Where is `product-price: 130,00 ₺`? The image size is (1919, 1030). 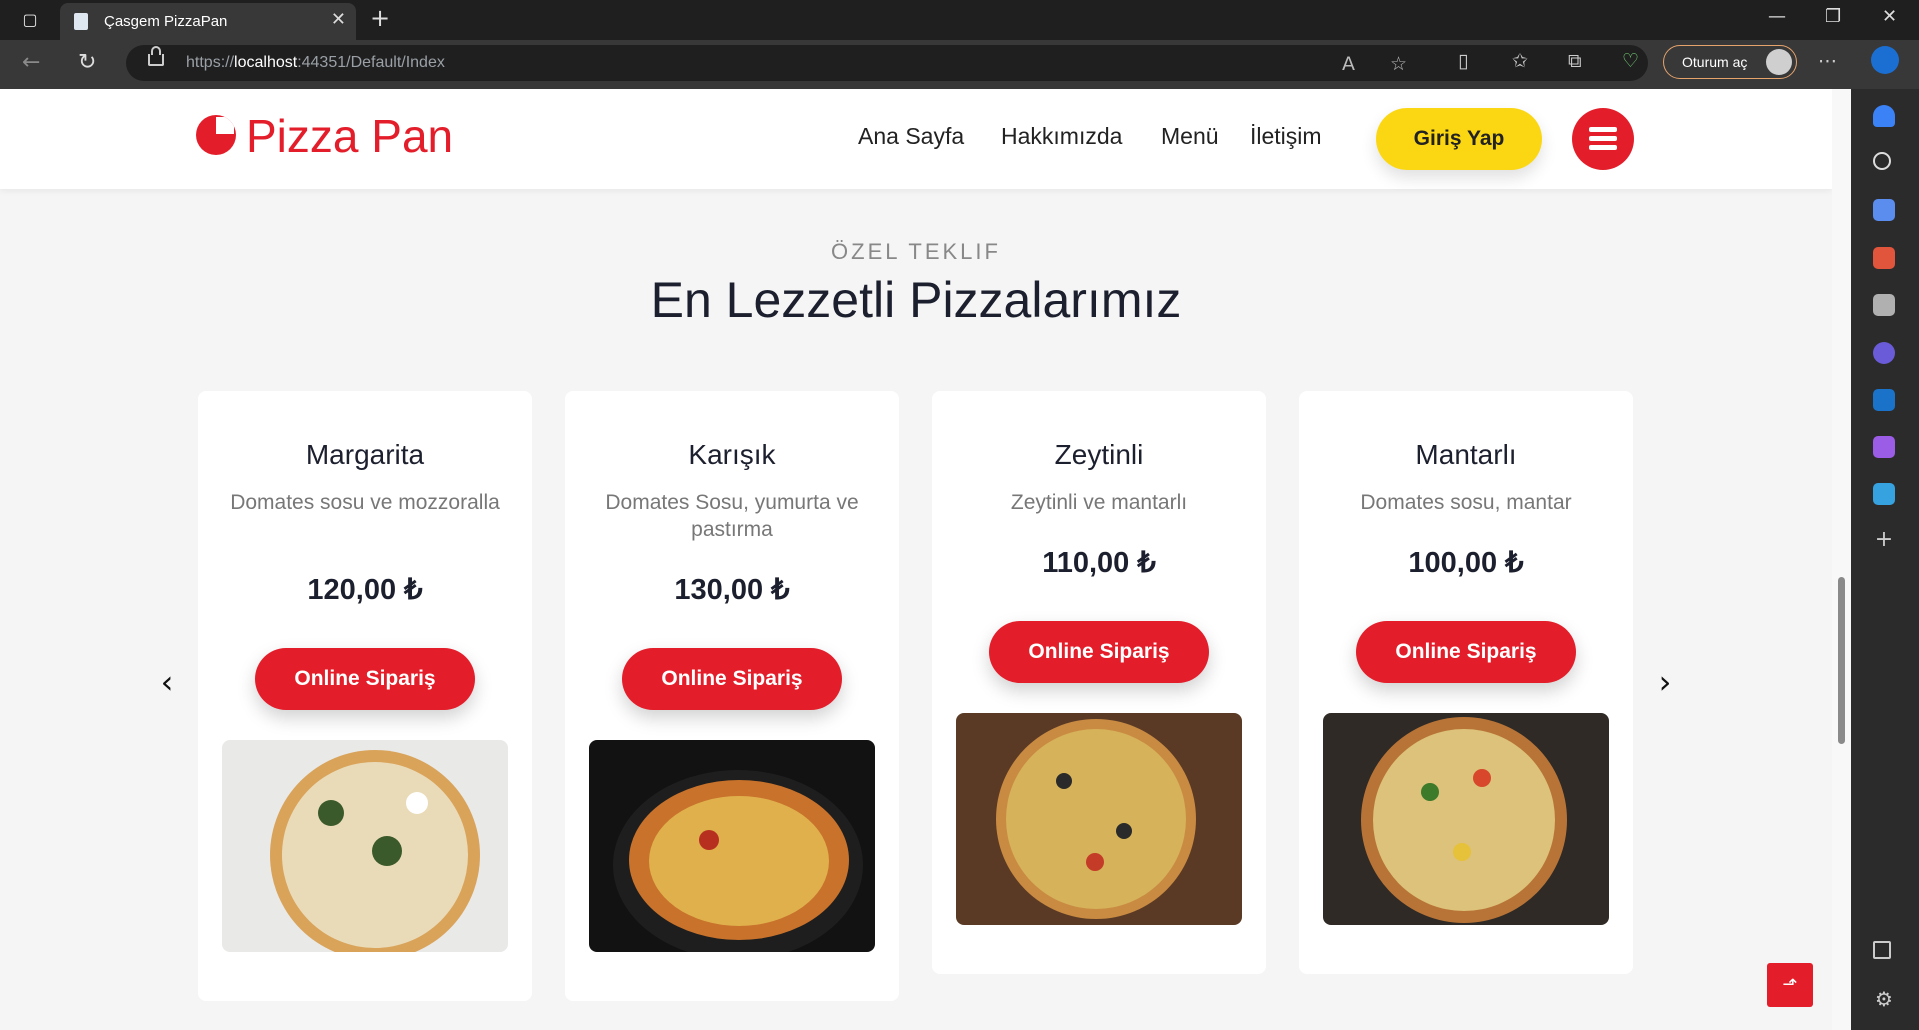
product-price: 130,00 ₺ is located at coordinates (732, 590).